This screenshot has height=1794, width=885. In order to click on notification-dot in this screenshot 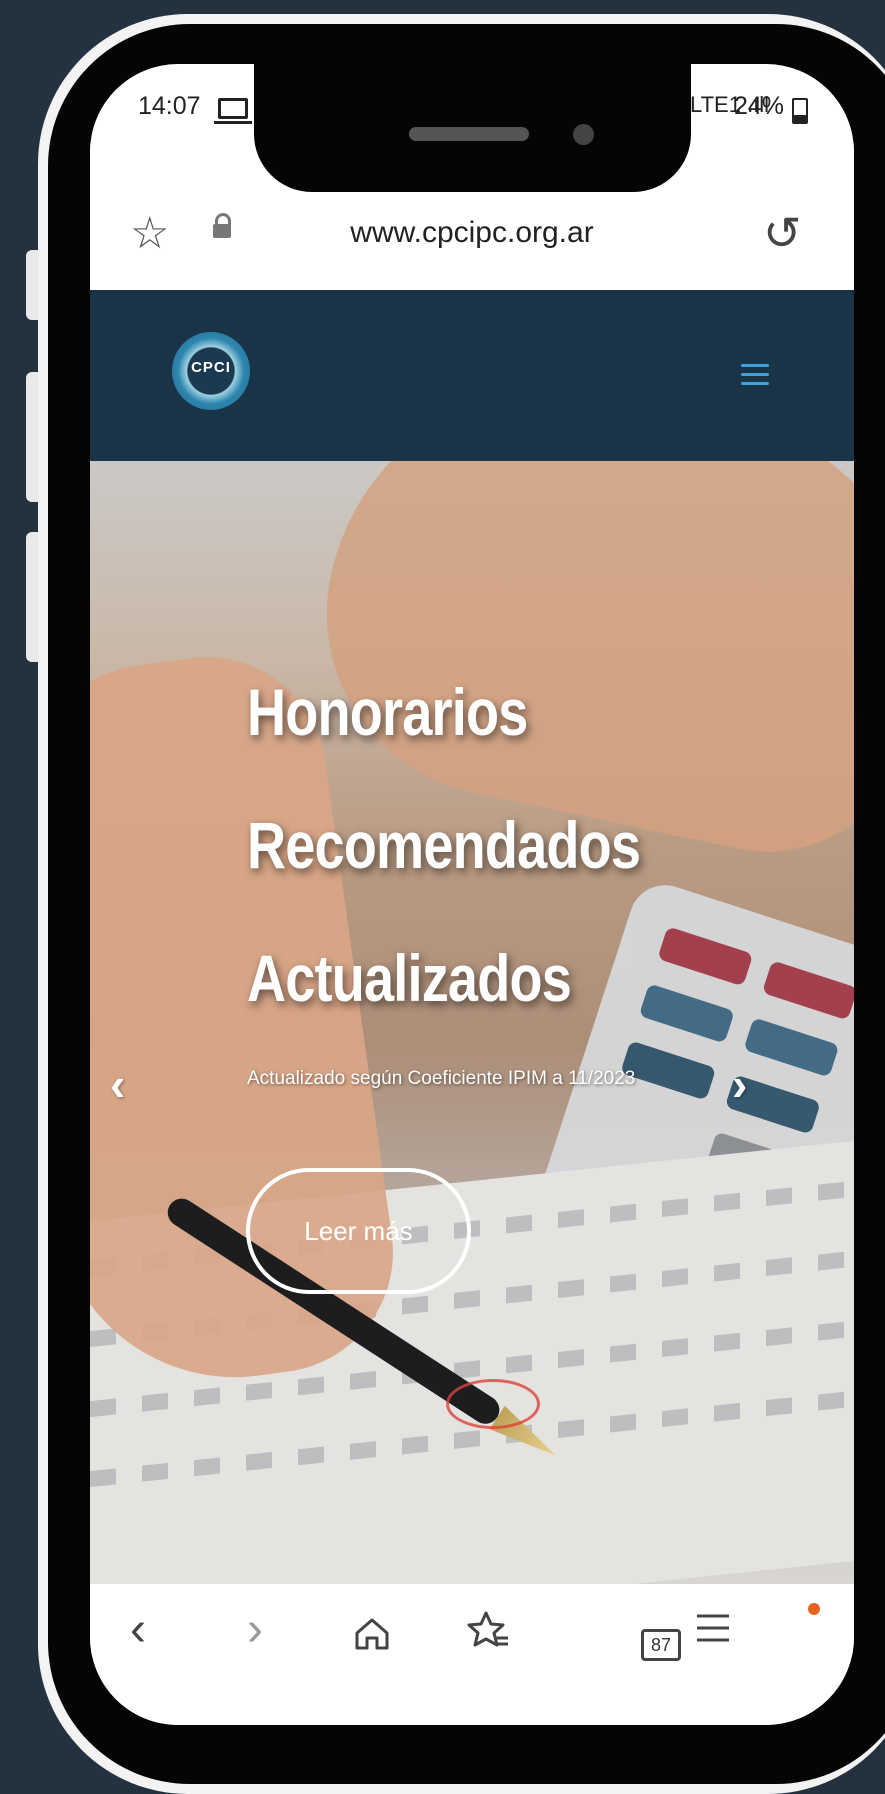, I will do `click(814, 1609)`.